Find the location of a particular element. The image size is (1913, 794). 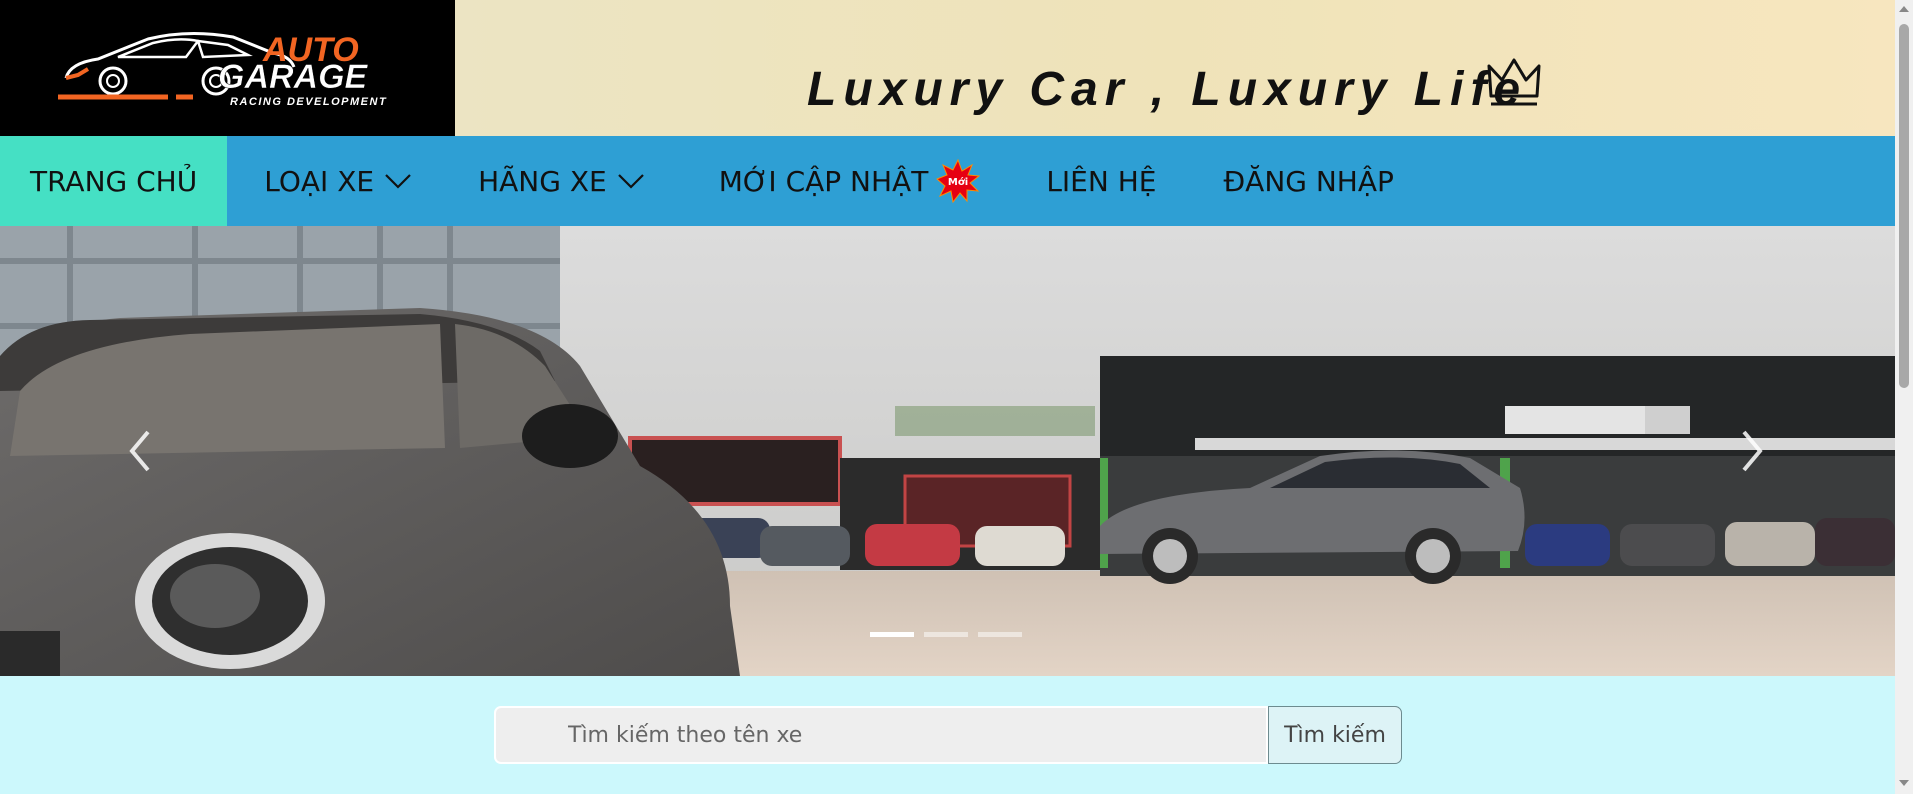

logo-line2: GARAGE is located at coordinates (293, 77).